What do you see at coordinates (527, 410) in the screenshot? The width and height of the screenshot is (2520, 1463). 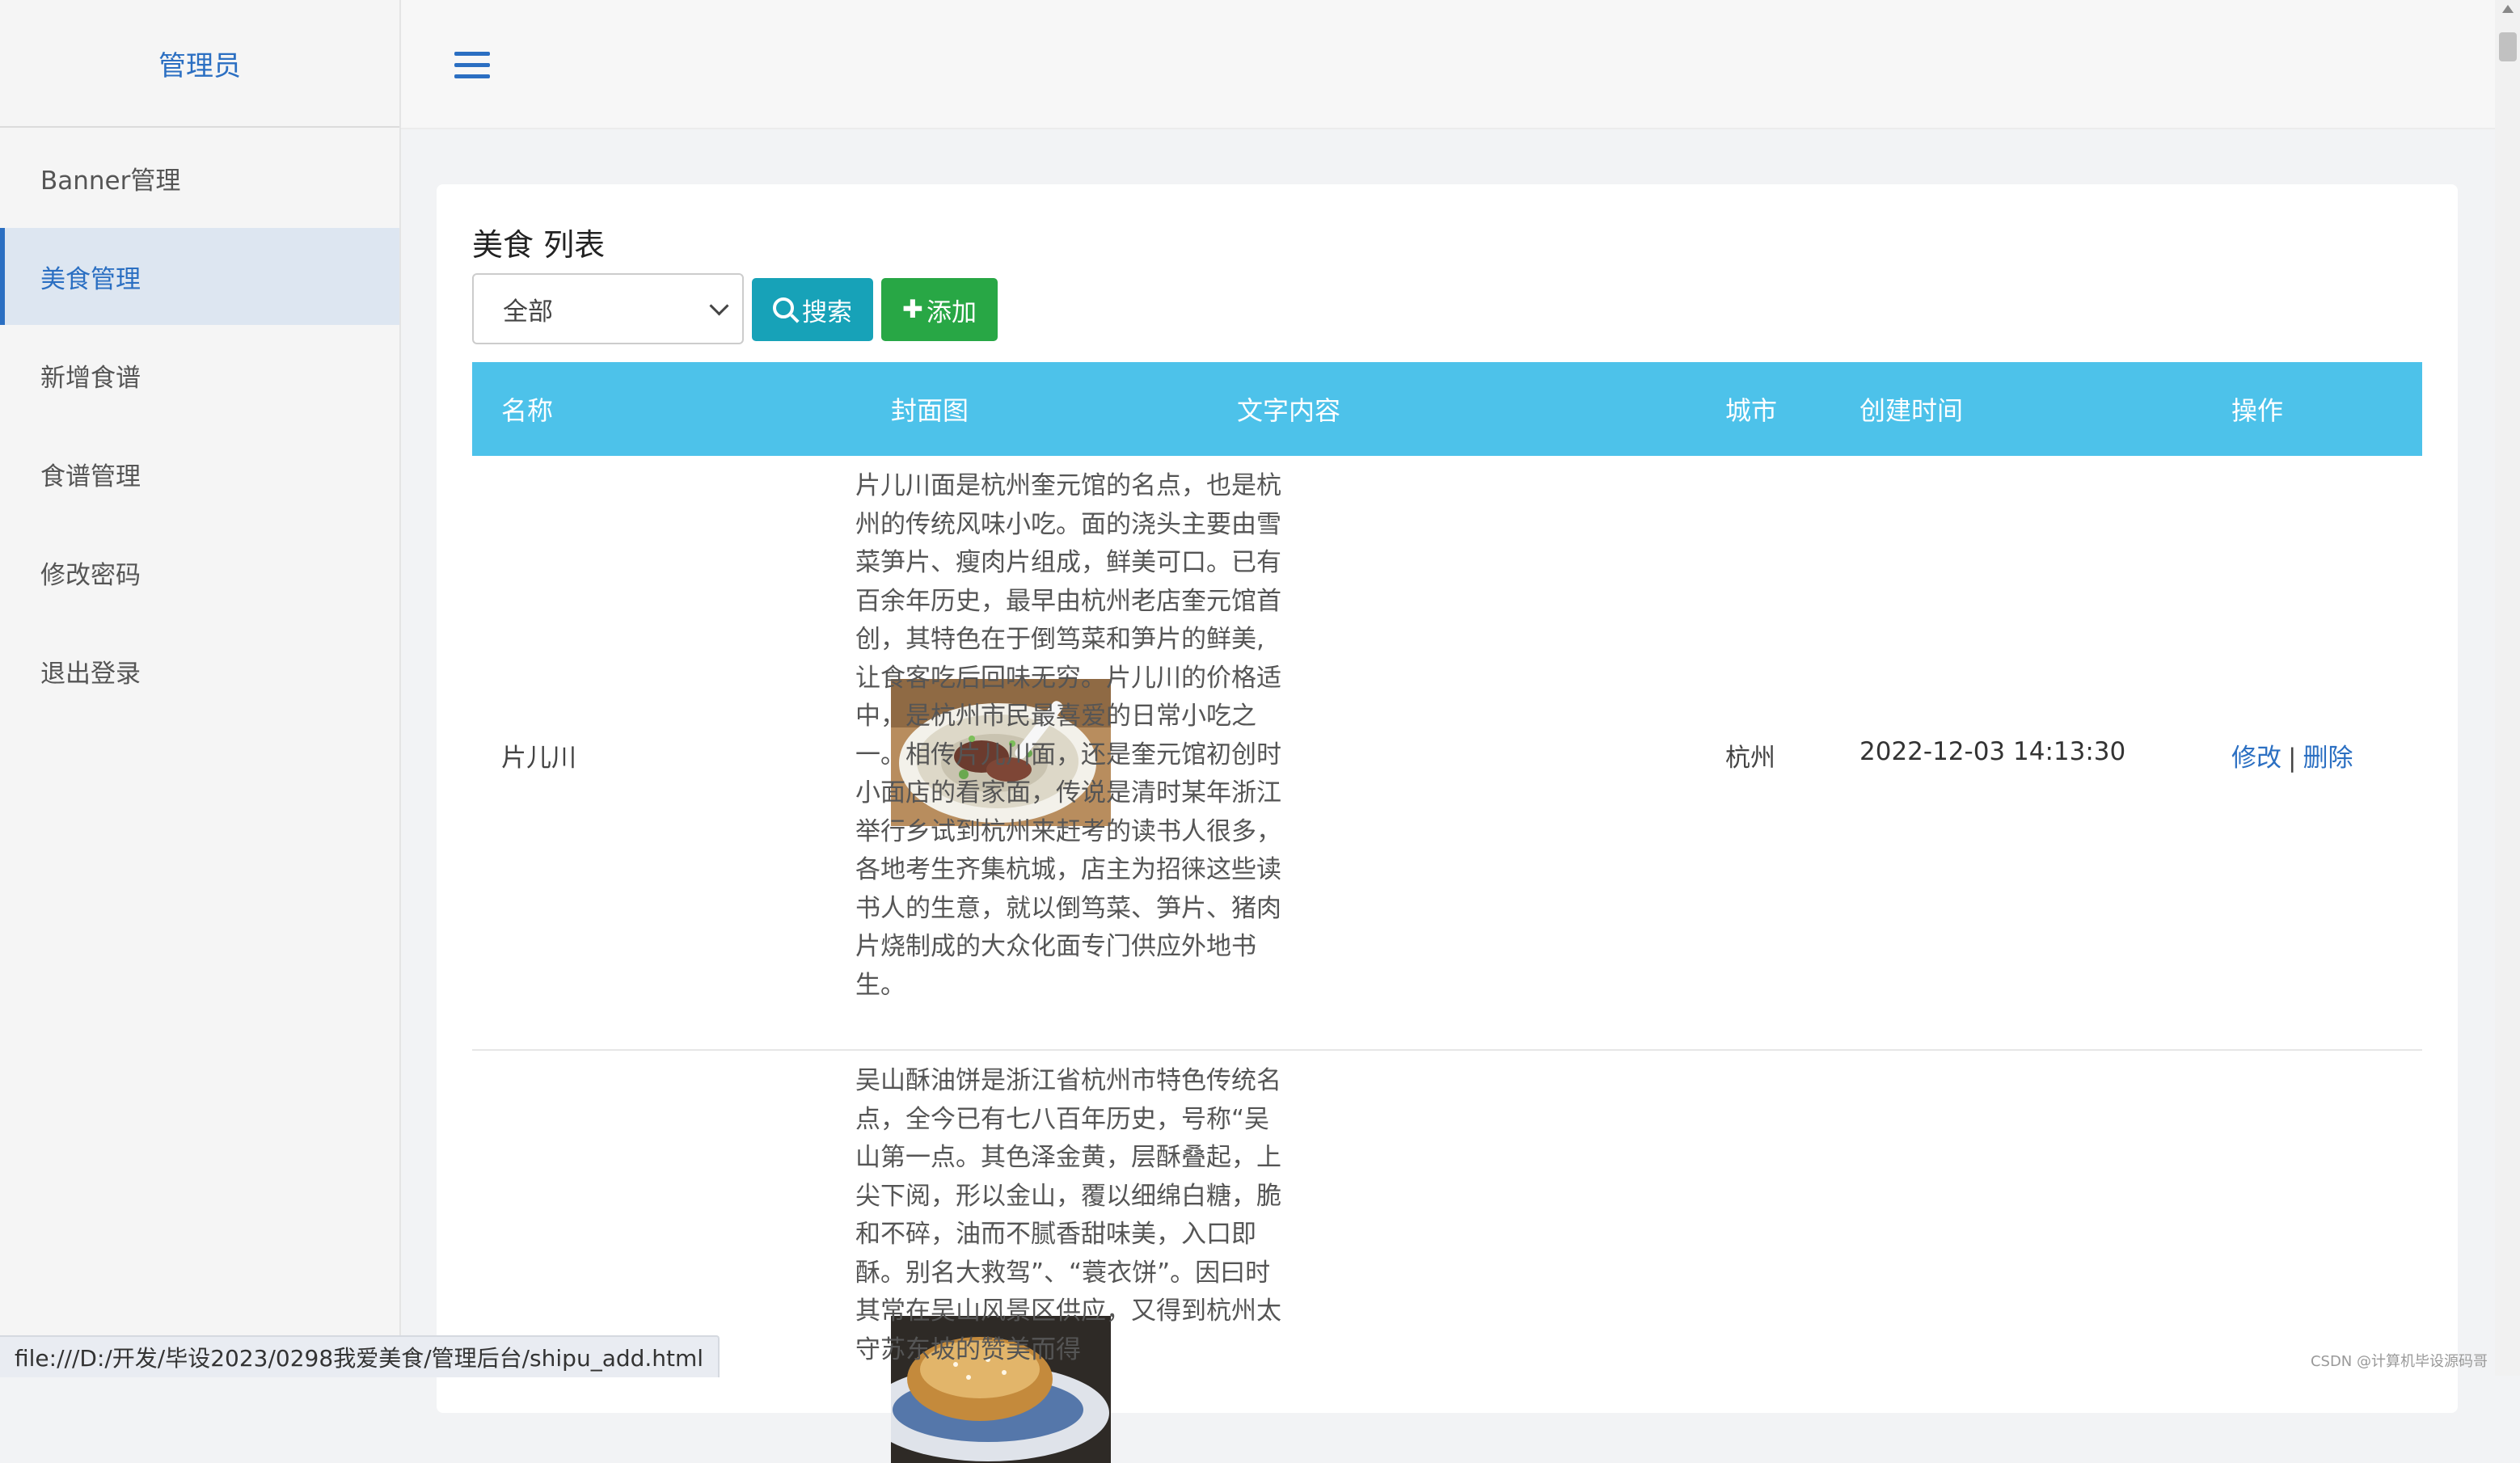 I see `column-header-name: 名称` at bounding box center [527, 410].